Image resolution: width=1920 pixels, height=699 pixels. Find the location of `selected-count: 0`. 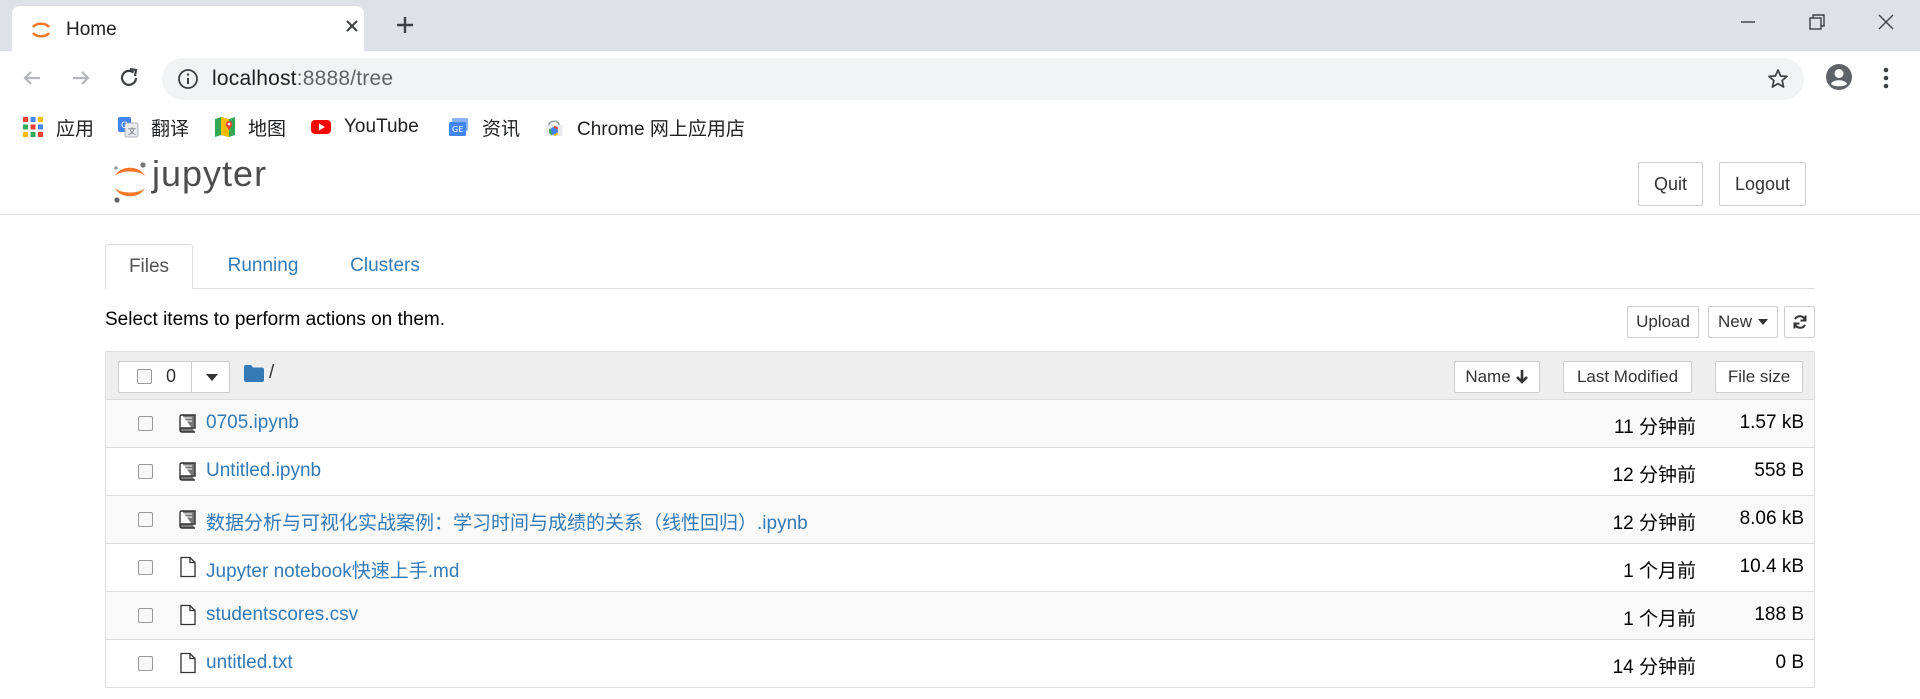

selected-count: 0 is located at coordinates (171, 376).